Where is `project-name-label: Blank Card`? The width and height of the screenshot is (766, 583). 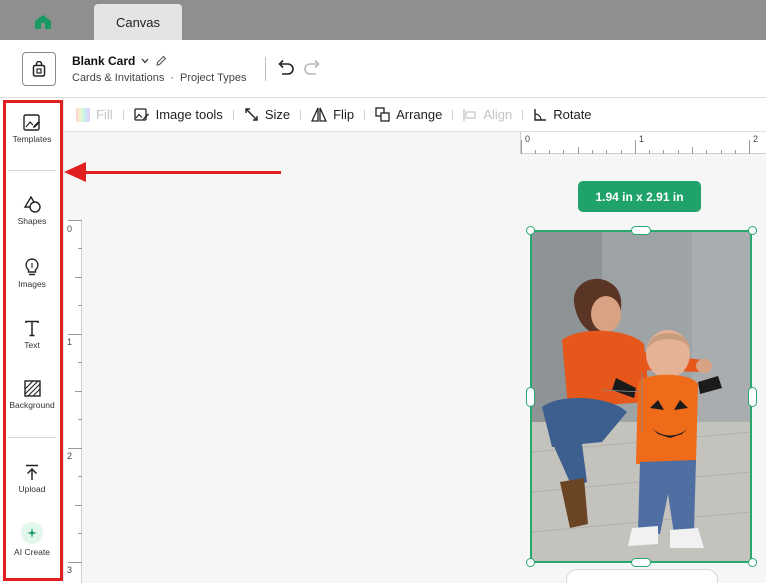 project-name-label: Blank Card is located at coordinates (104, 61).